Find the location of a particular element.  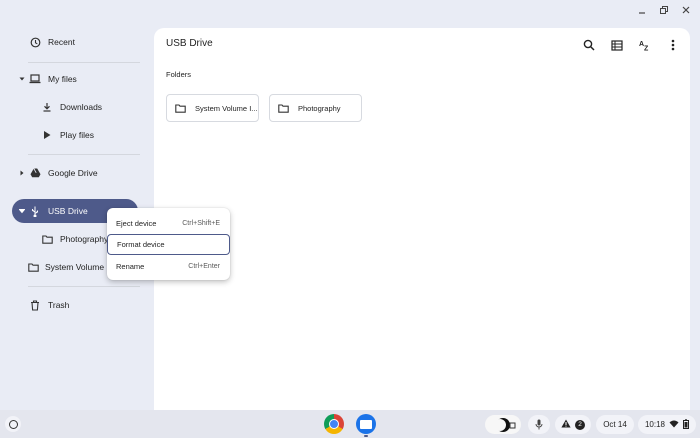

shelf: 2 Oct 14 10:18 is located at coordinates (350, 424).